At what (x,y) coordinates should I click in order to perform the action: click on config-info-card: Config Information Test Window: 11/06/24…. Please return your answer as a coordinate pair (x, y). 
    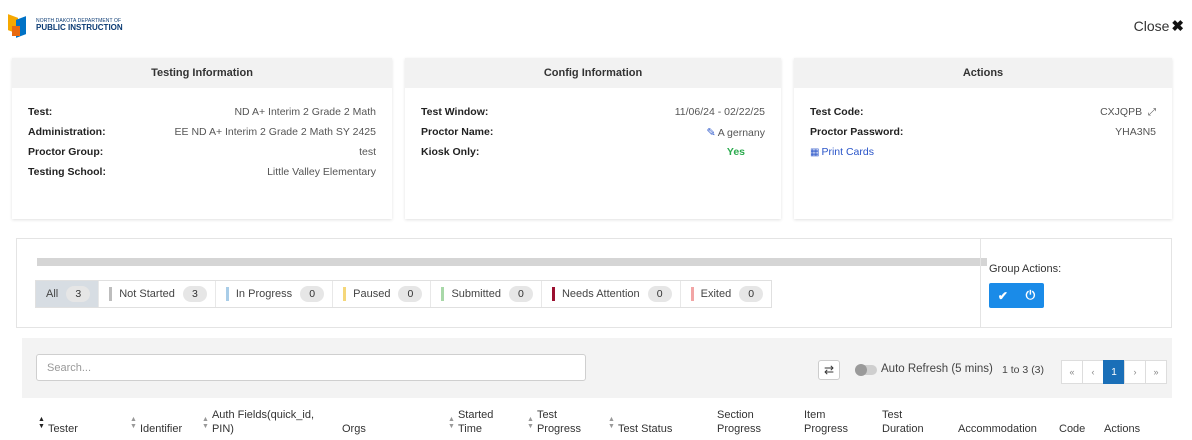
    Looking at the image, I should click on (593, 138).